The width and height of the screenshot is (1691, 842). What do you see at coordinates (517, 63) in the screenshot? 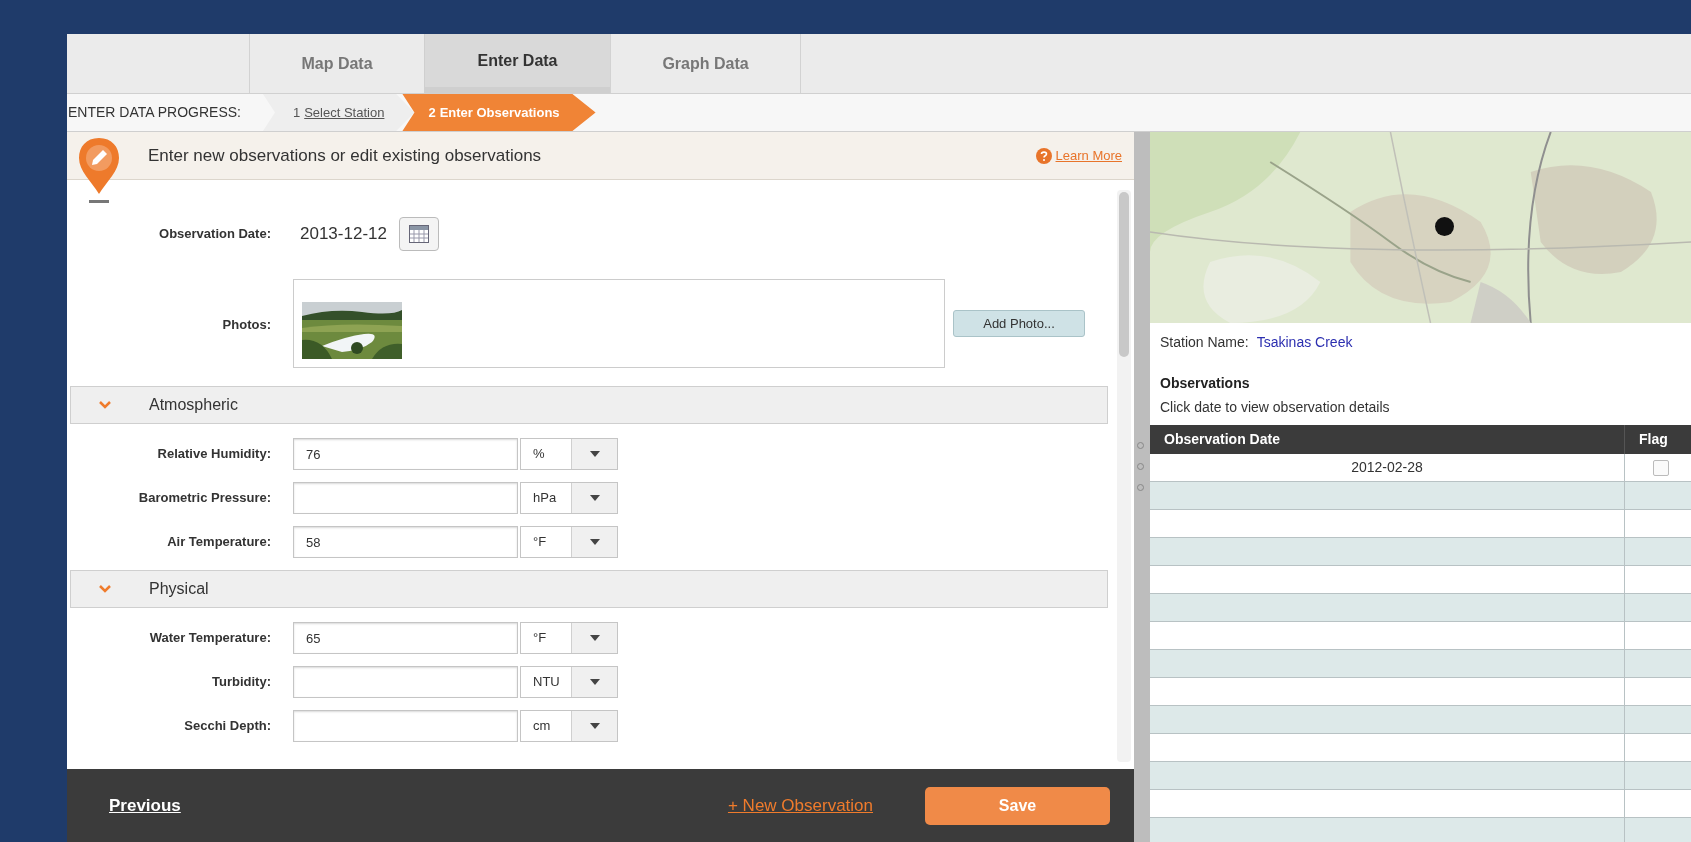
I see `tab: Enter Data` at bounding box center [517, 63].